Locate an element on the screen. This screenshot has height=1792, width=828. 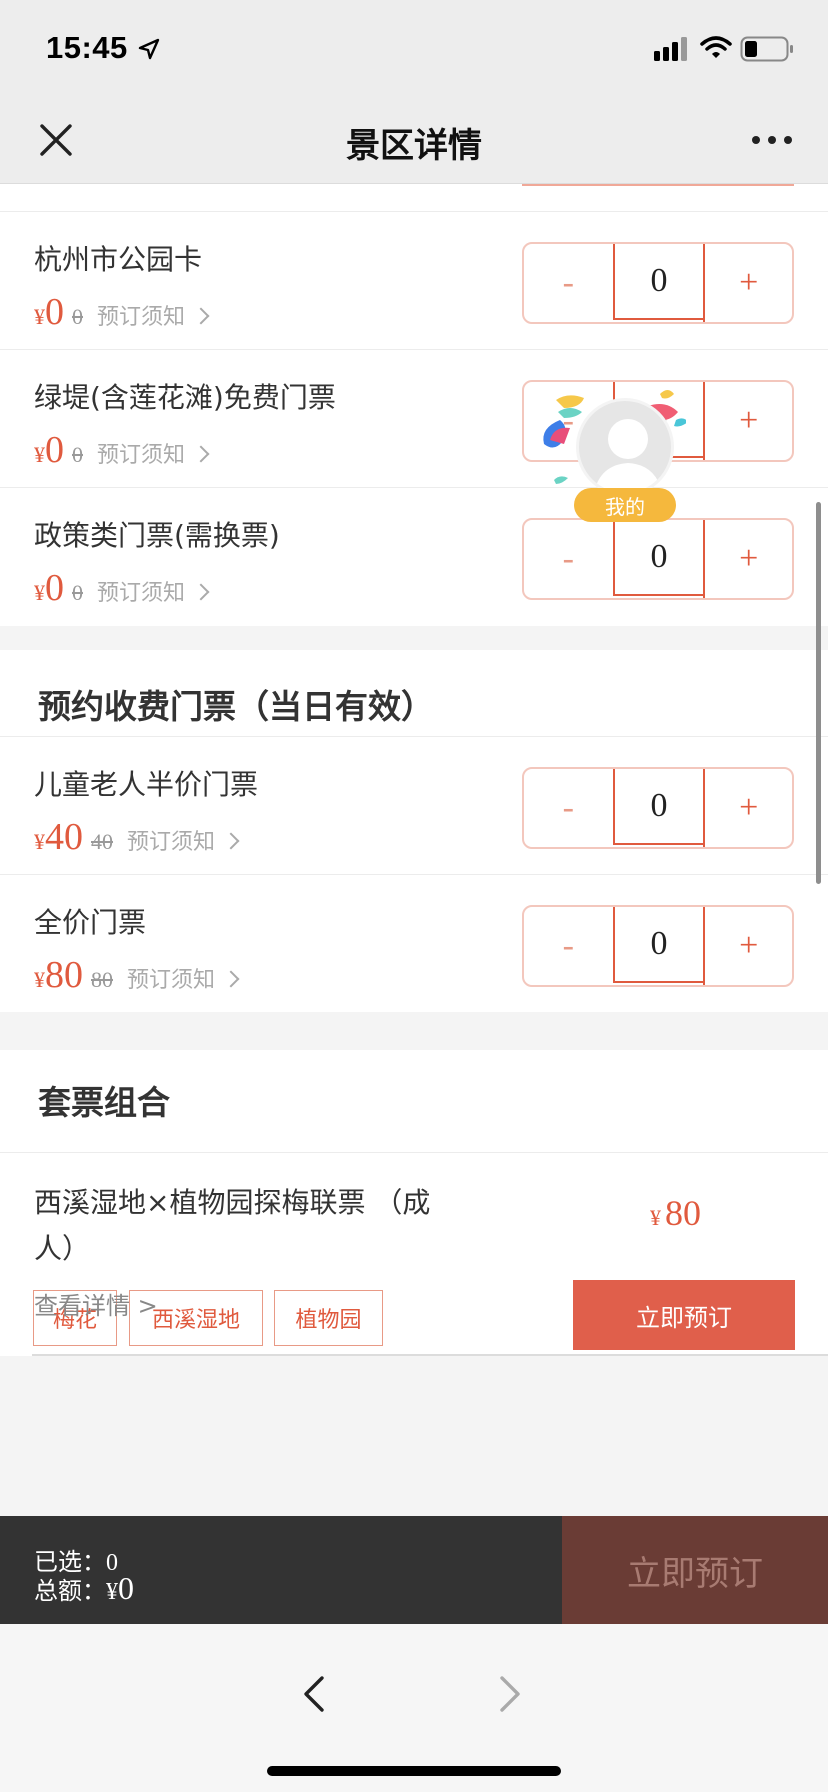
my-account-float-button: 我的 is located at coordinates (611, 447).